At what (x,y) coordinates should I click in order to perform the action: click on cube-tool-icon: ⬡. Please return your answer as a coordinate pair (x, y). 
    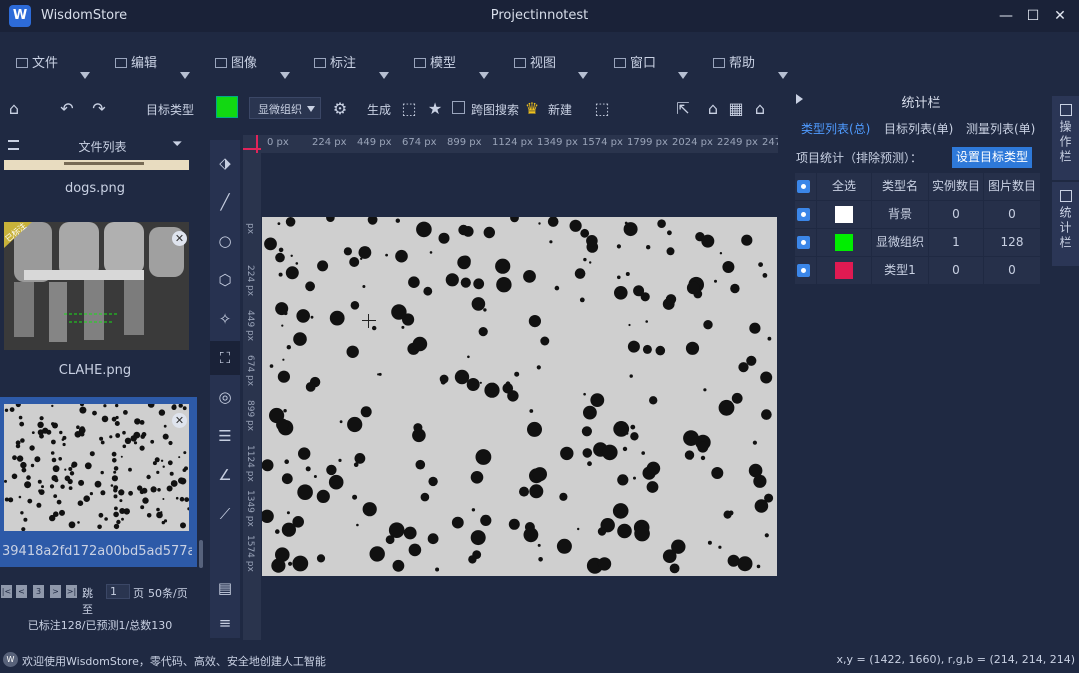
    Looking at the image, I should click on (225, 280).